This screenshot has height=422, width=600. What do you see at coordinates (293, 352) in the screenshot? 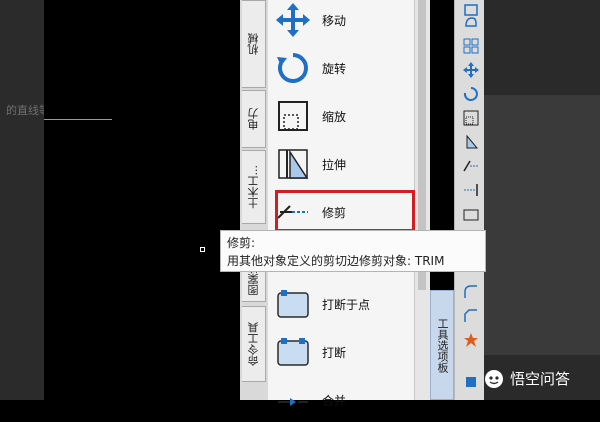
I see `break-icon` at bounding box center [293, 352].